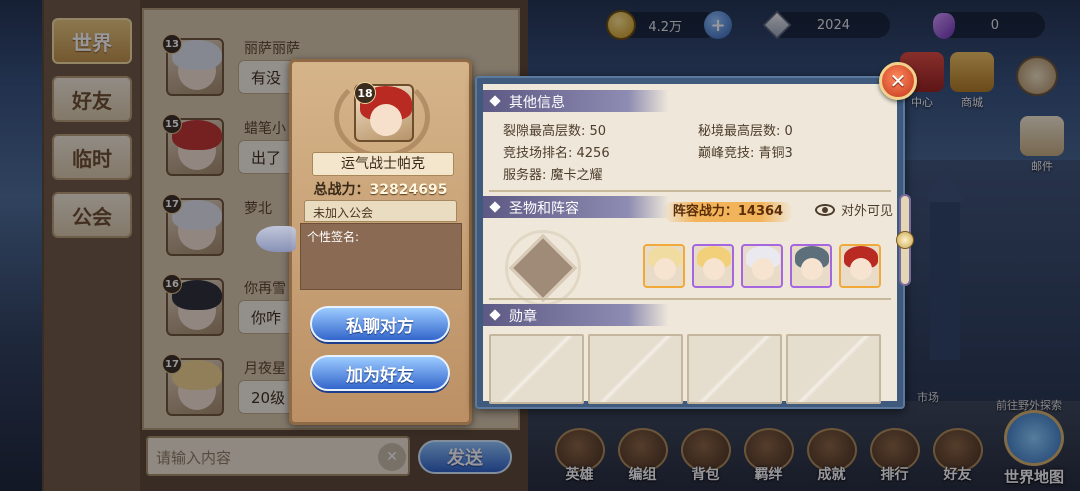 This screenshot has height=491, width=1080. Describe the element at coordinates (553, 175) in the screenshot. I see `server-stat: 服务器: 魔卡之耀` at that location.